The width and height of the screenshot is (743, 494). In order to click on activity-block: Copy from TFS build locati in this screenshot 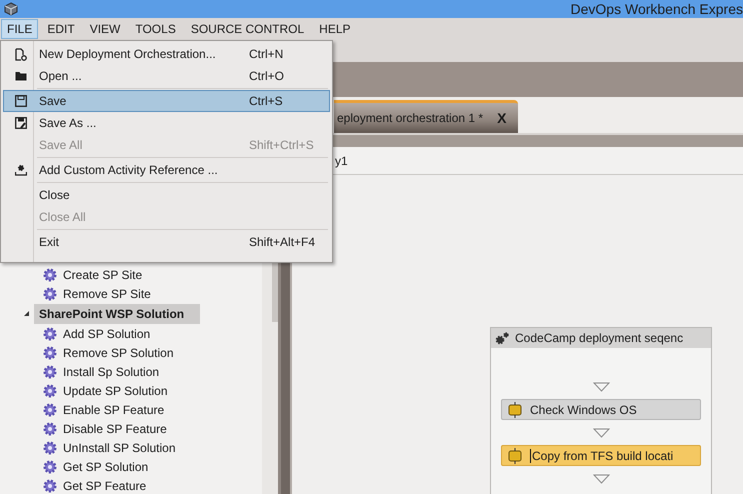, I will do `click(601, 455)`.